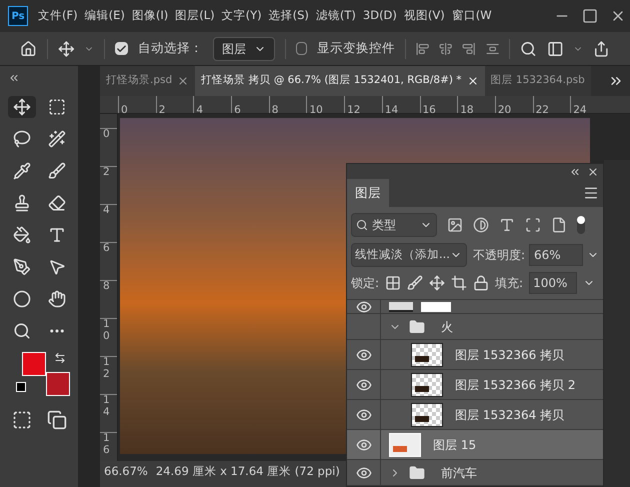 This screenshot has height=487, width=630. I want to click on ruler-number: 10, so click(106, 330).